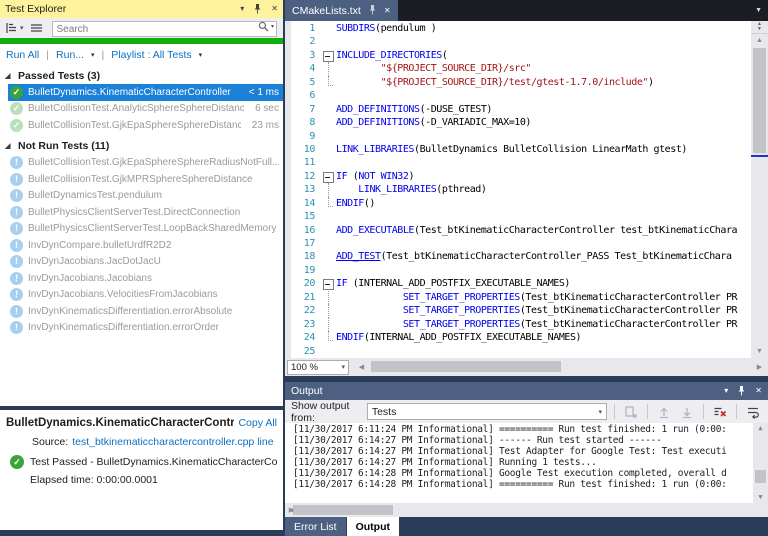 This screenshot has height=536, width=768. Describe the element at coordinates (521, 216) in the screenshot. I see `code-line: 15` at that location.